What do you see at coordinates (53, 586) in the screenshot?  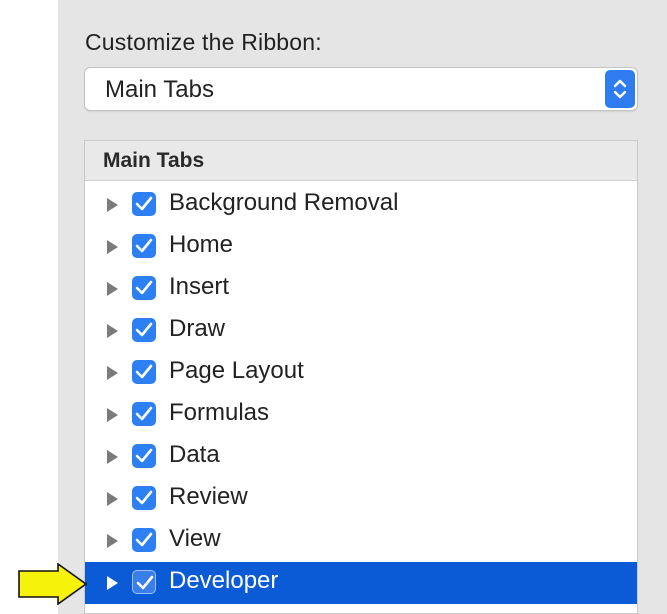 I see `yellow-arrow-pointer-icon` at bounding box center [53, 586].